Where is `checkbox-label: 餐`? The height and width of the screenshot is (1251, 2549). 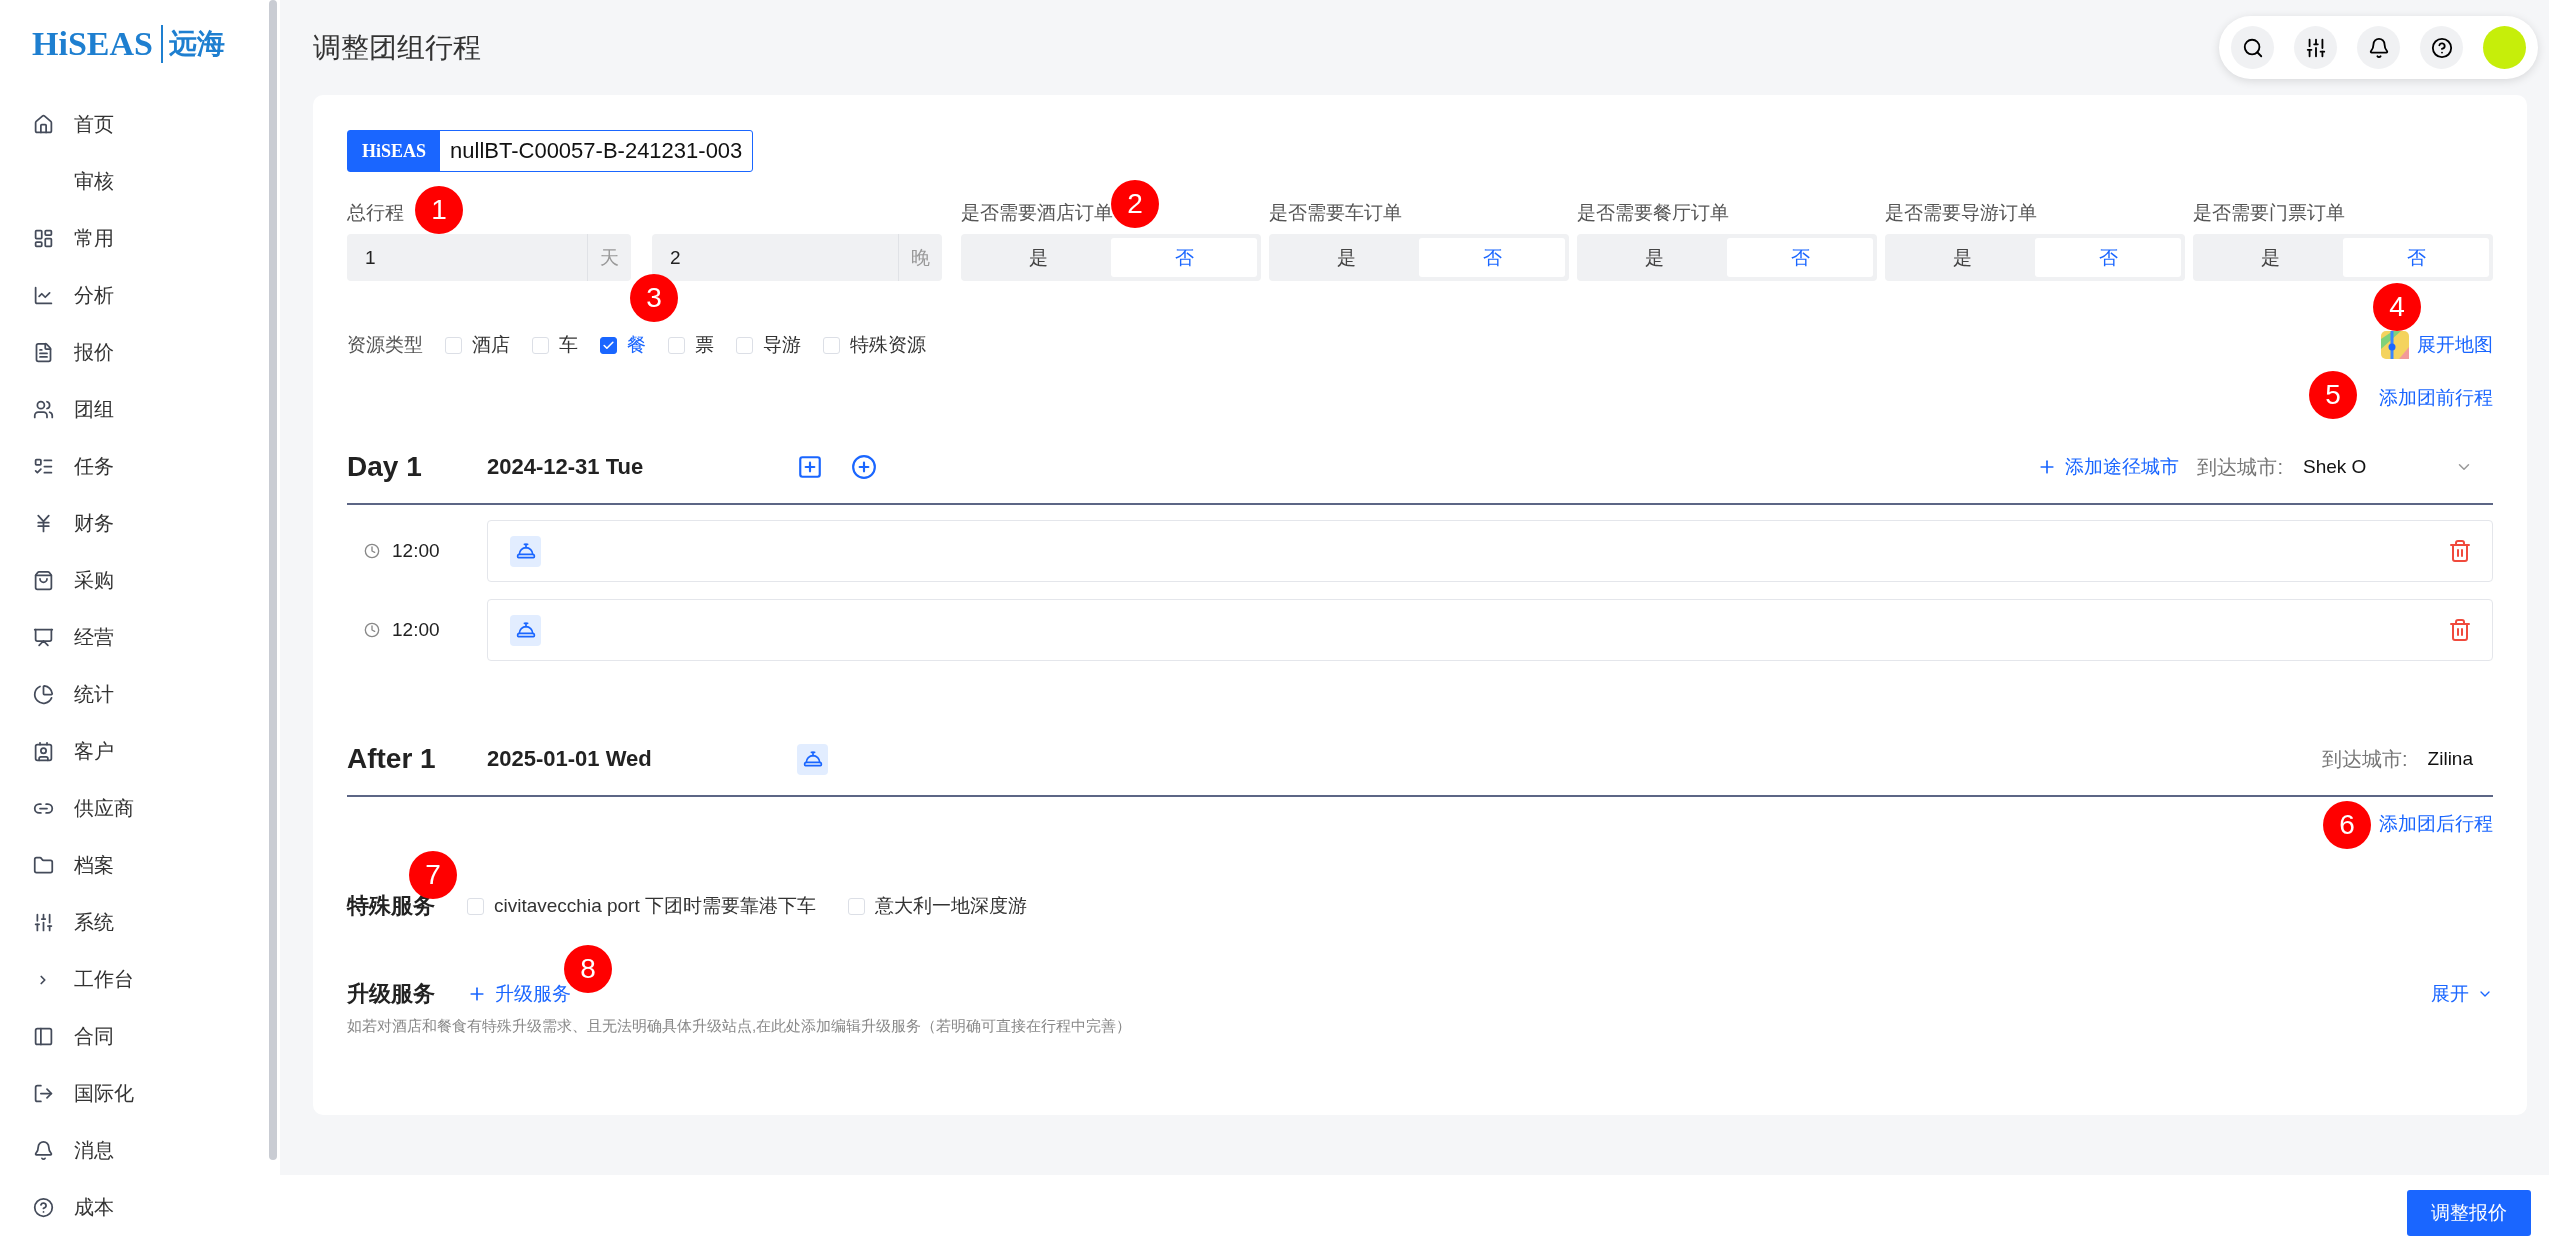 checkbox-label: 餐 is located at coordinates (636, 345).